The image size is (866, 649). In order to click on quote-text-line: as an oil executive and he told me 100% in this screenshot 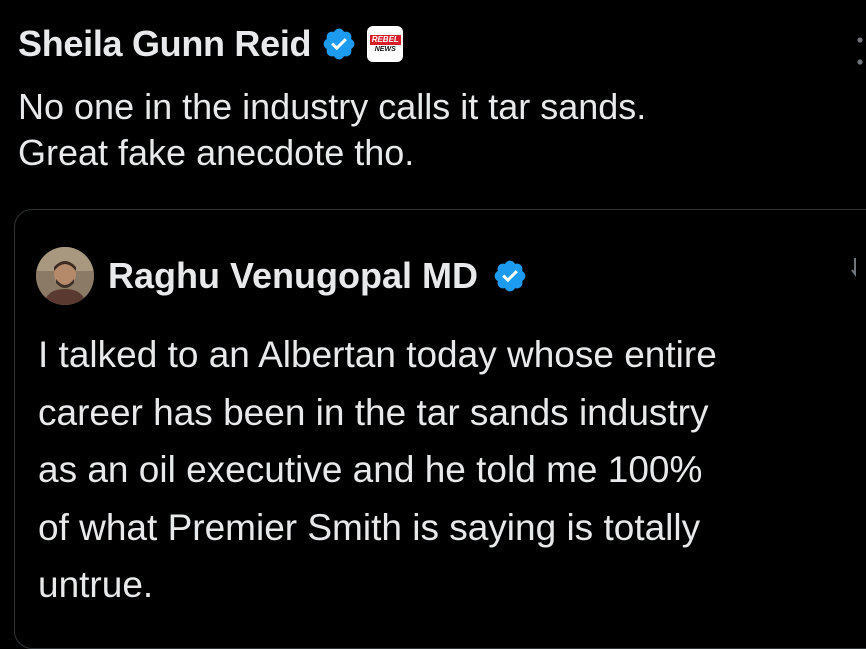, I will do `click(370, 469)`.